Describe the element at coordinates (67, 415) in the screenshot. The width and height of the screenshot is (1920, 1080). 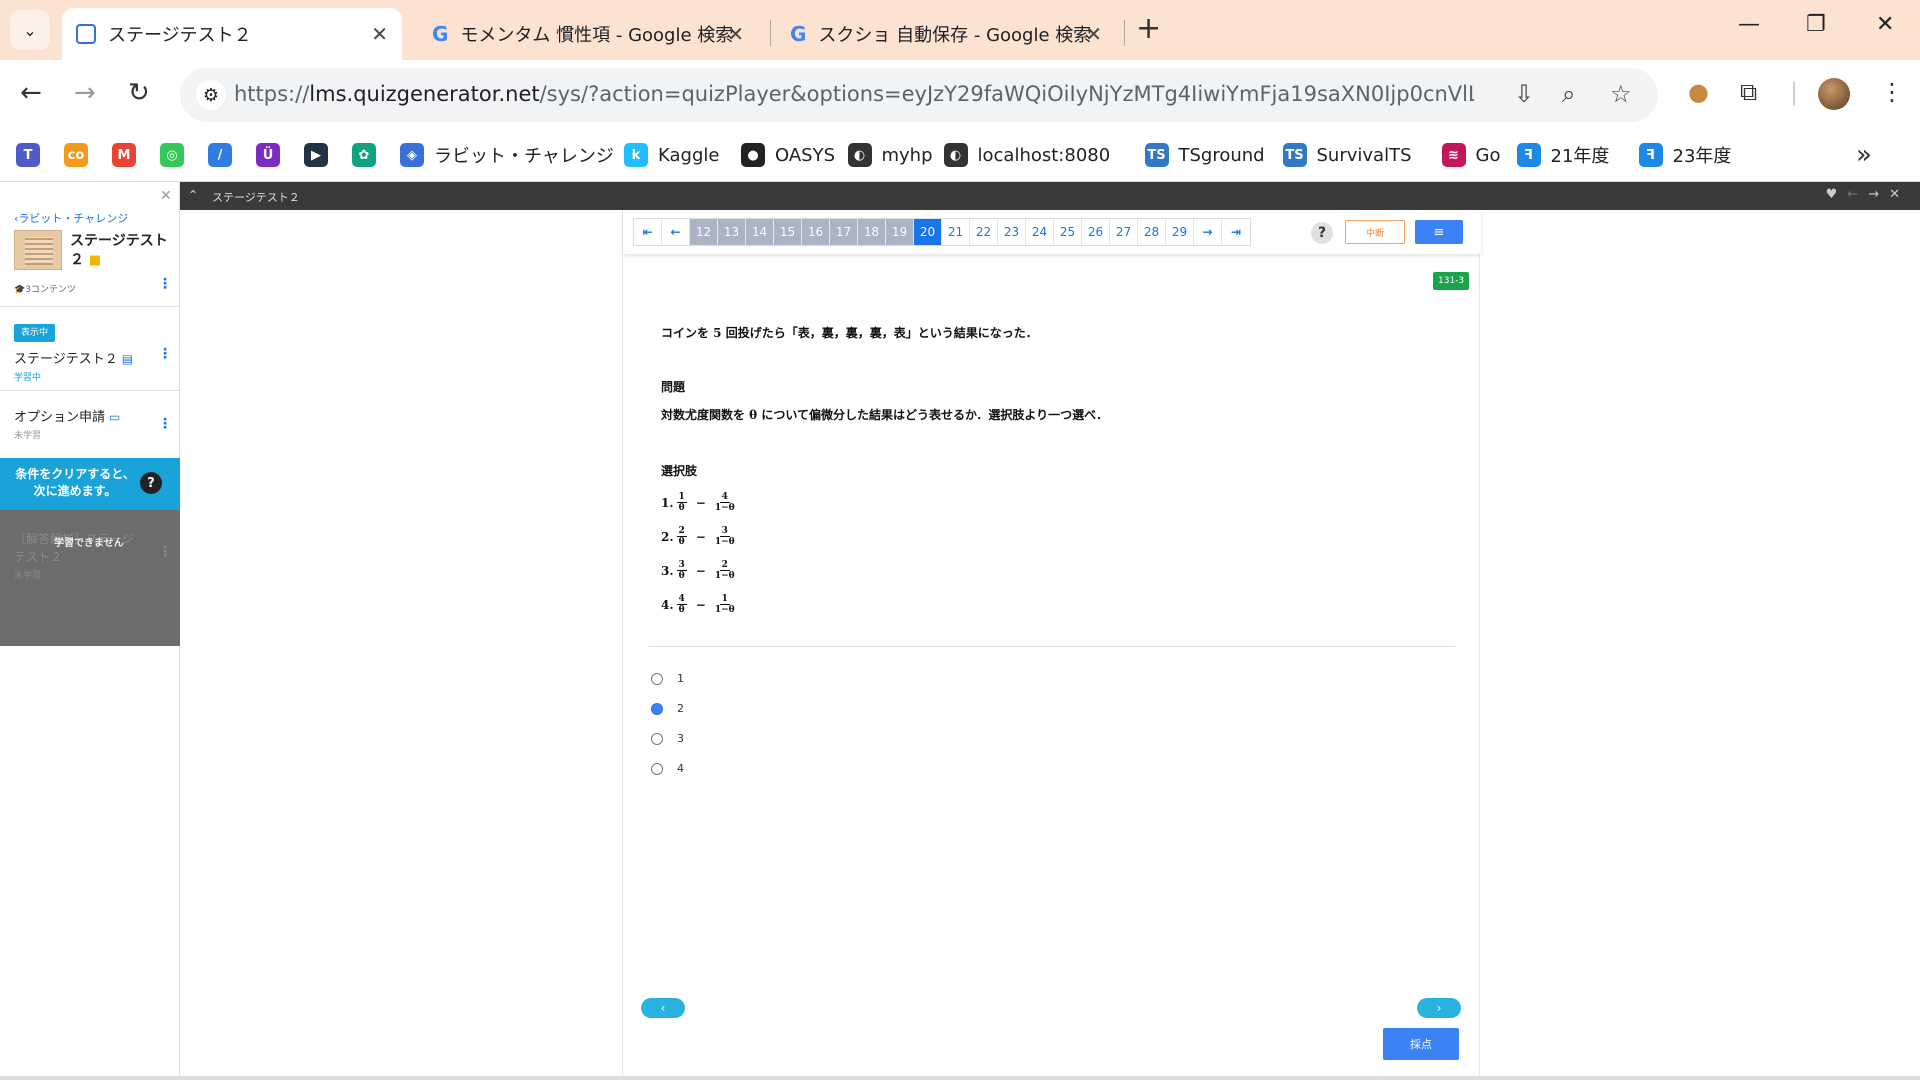
I see `sidebar-item-option-request: オプション申請 ▭` at that location.